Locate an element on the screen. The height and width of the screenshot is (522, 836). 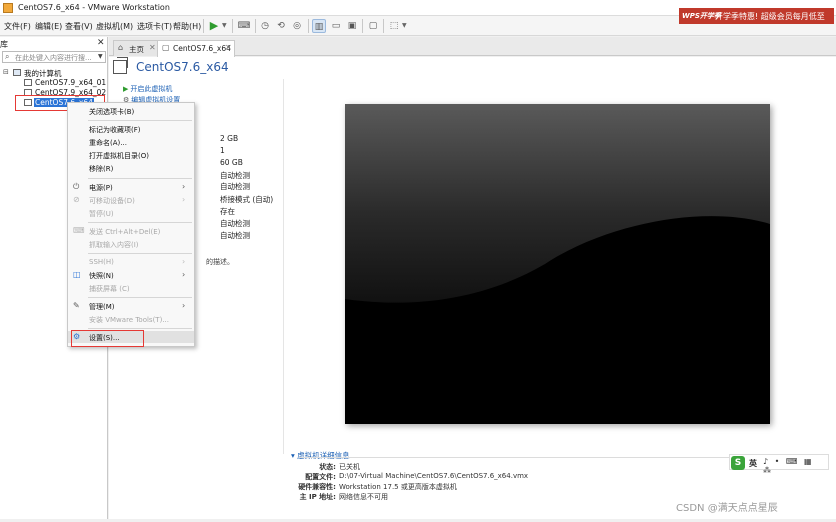
menu-help: 帮助(H) is located at coordinates (187, 26).